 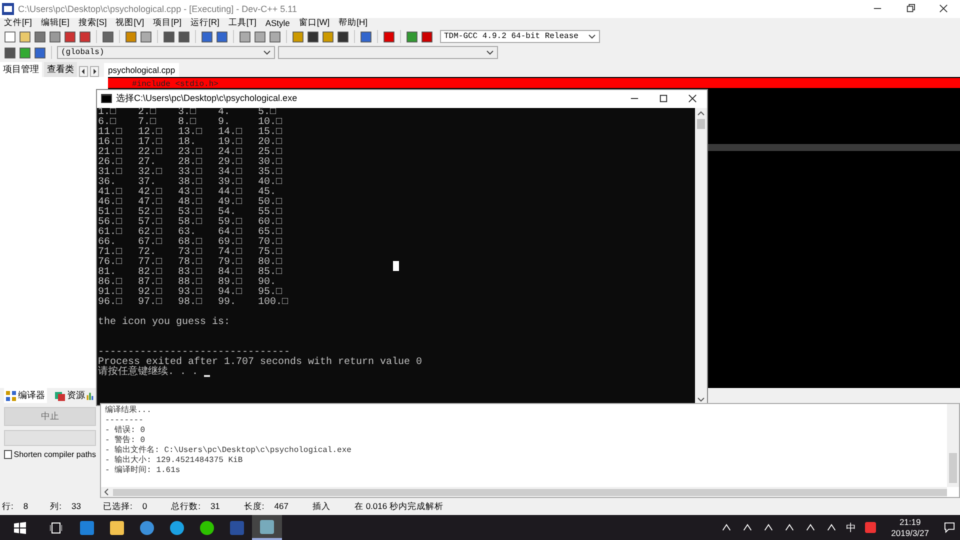 I want to click on console-text: 1.□, so click(x=108, y=113).